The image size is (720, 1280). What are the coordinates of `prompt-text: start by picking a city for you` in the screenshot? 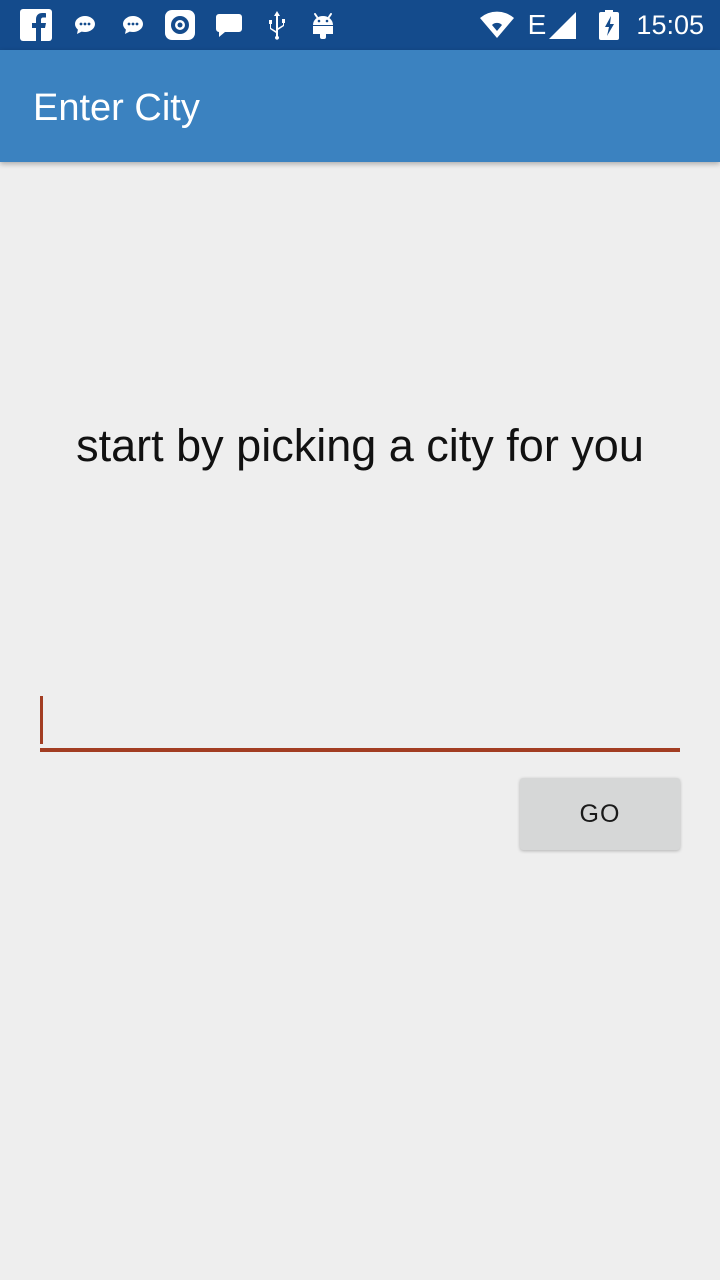 It's located at (360, 445).